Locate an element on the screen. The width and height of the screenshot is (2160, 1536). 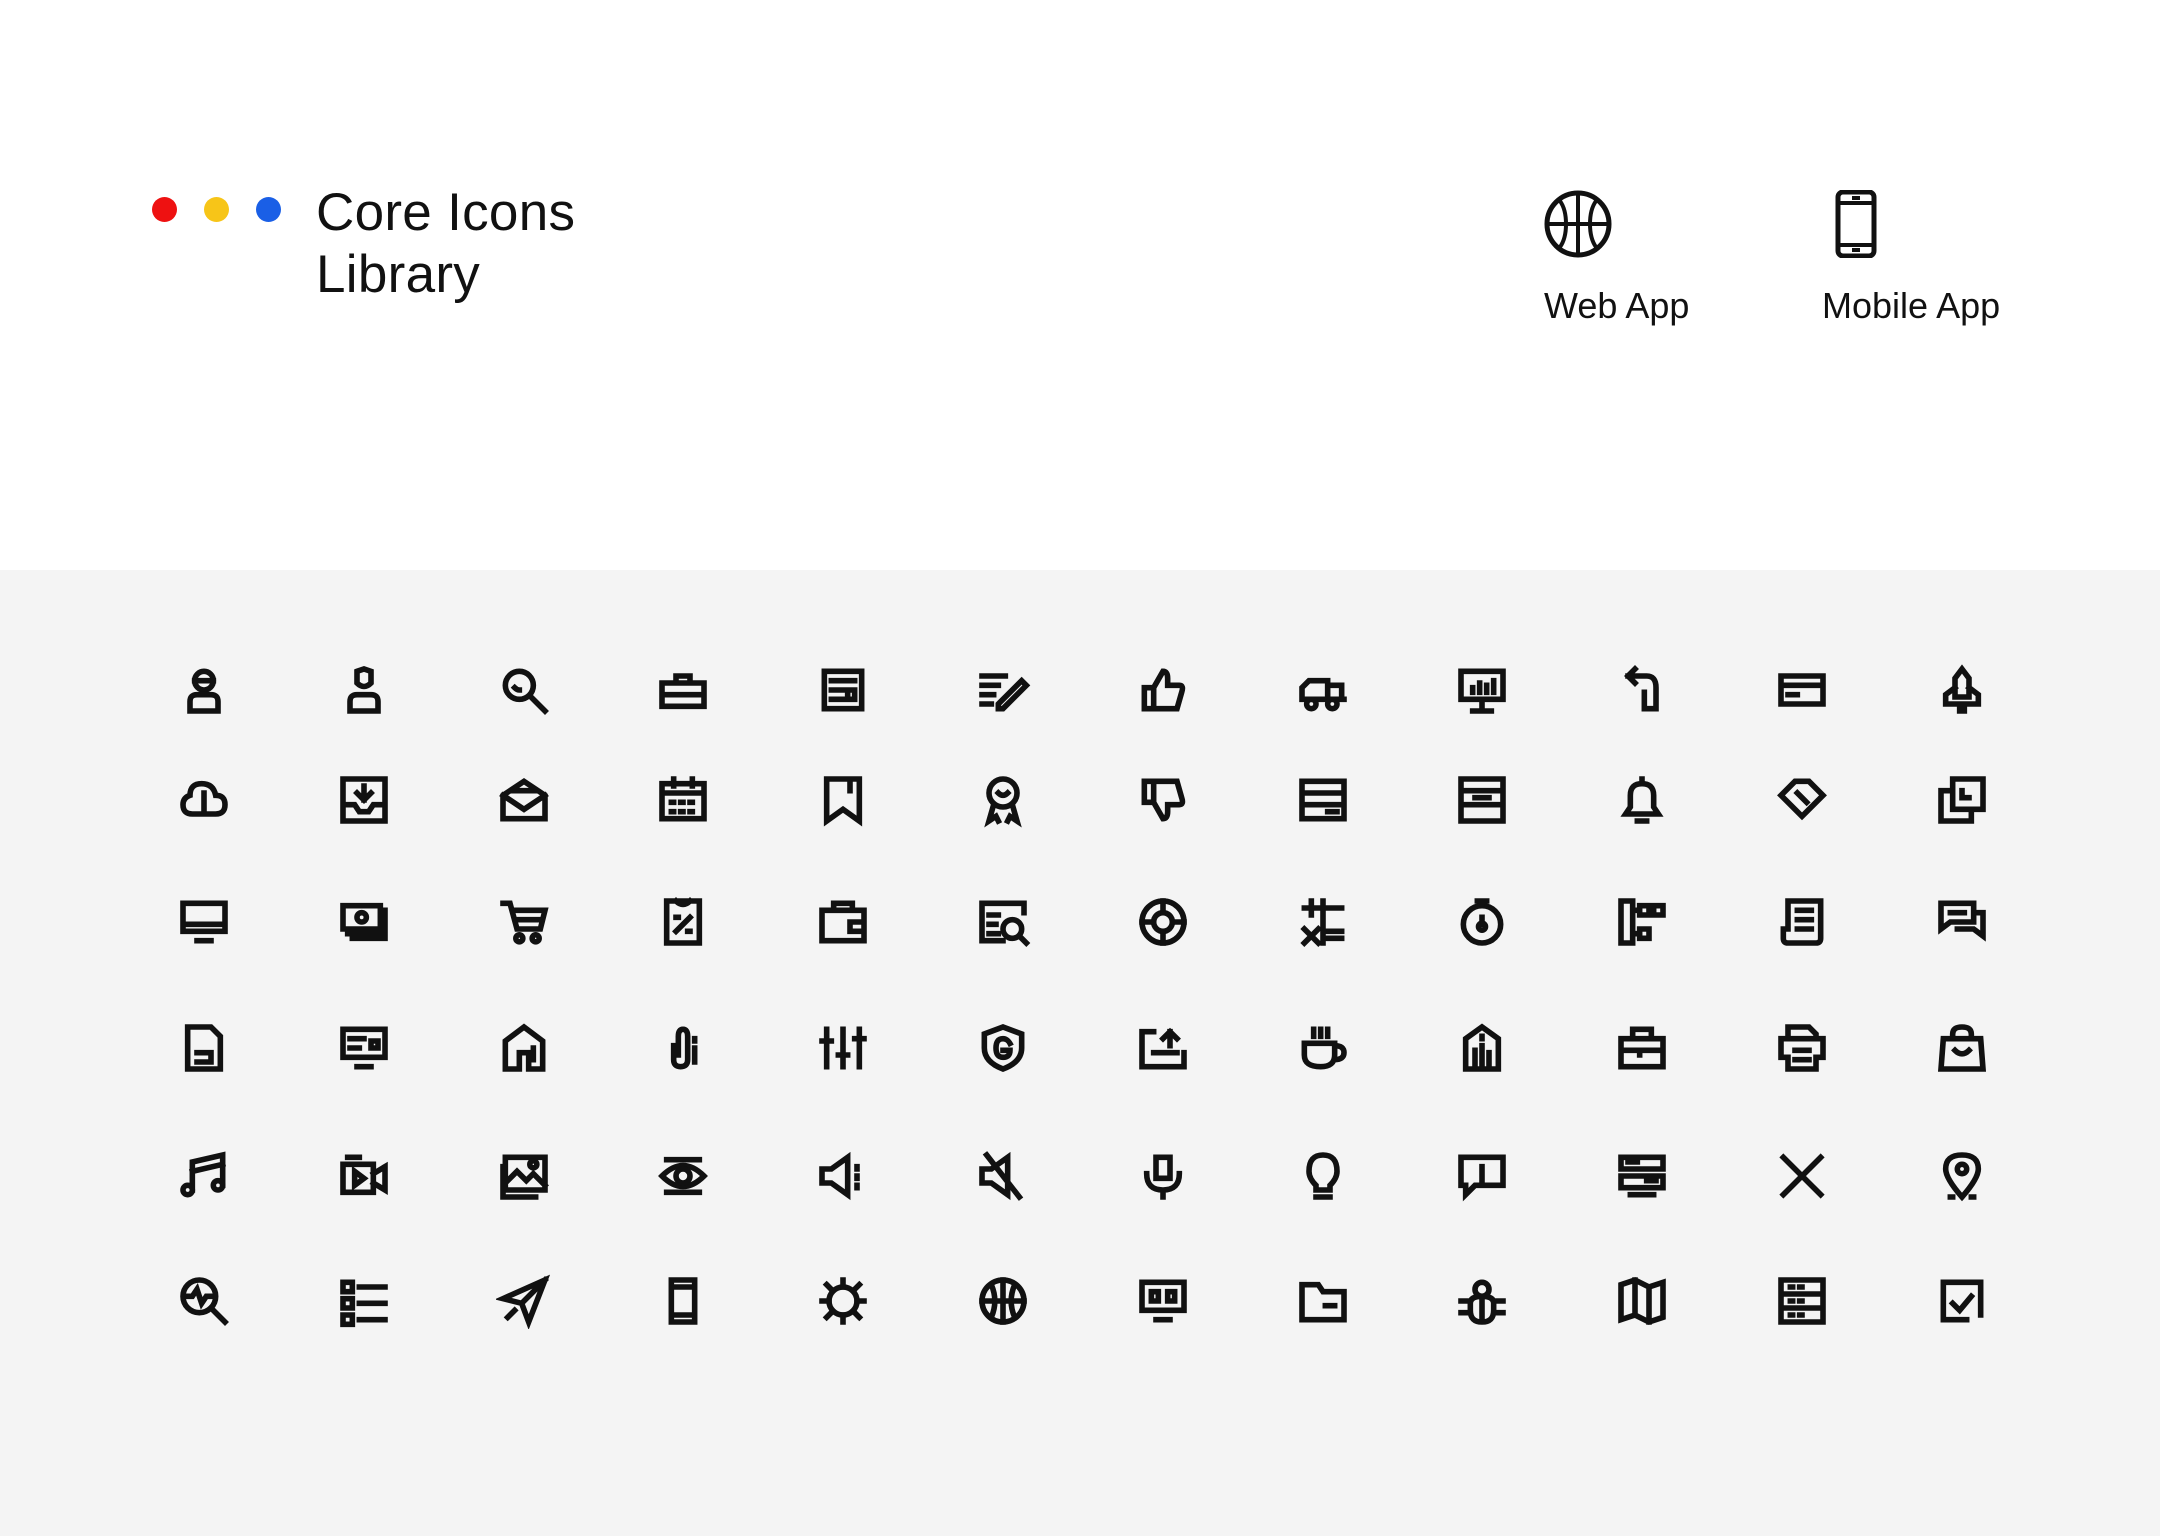
icon-tile-bug is located at coordinates (1482, 1301).